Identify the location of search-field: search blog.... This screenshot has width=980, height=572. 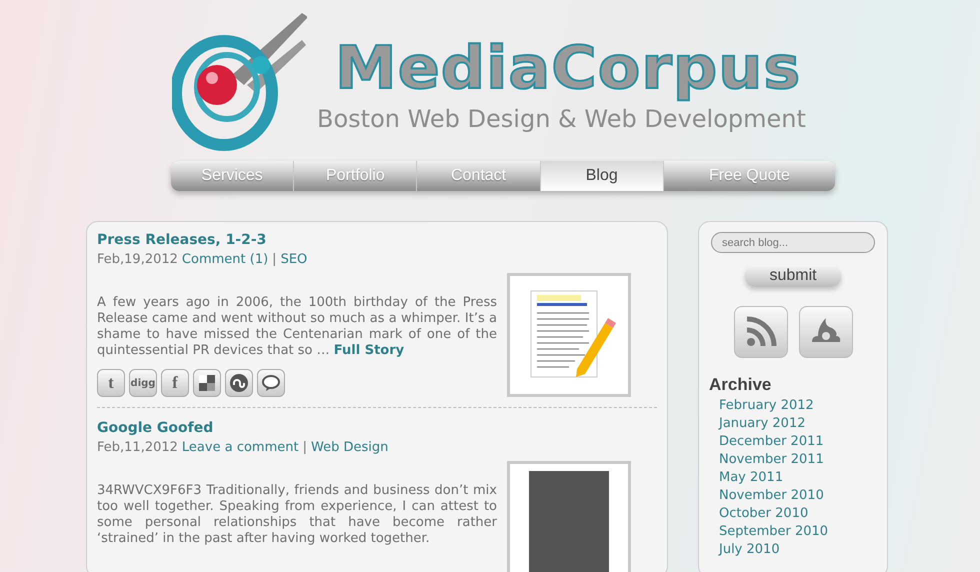
(793, 242).